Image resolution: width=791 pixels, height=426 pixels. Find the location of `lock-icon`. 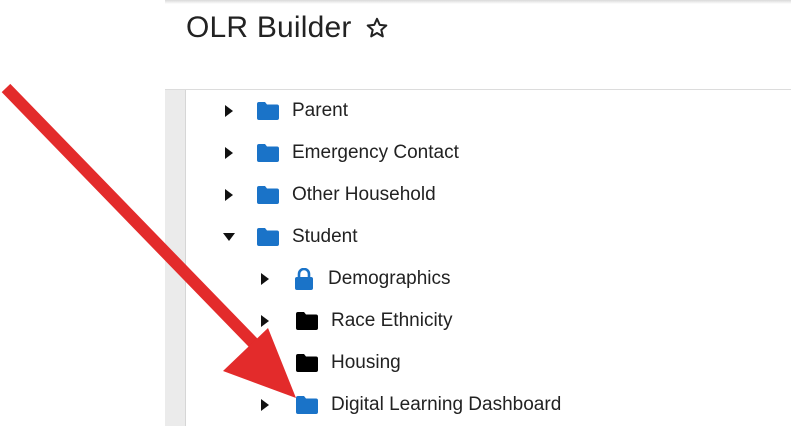

lock-icon is located at coordinates (304, 279).